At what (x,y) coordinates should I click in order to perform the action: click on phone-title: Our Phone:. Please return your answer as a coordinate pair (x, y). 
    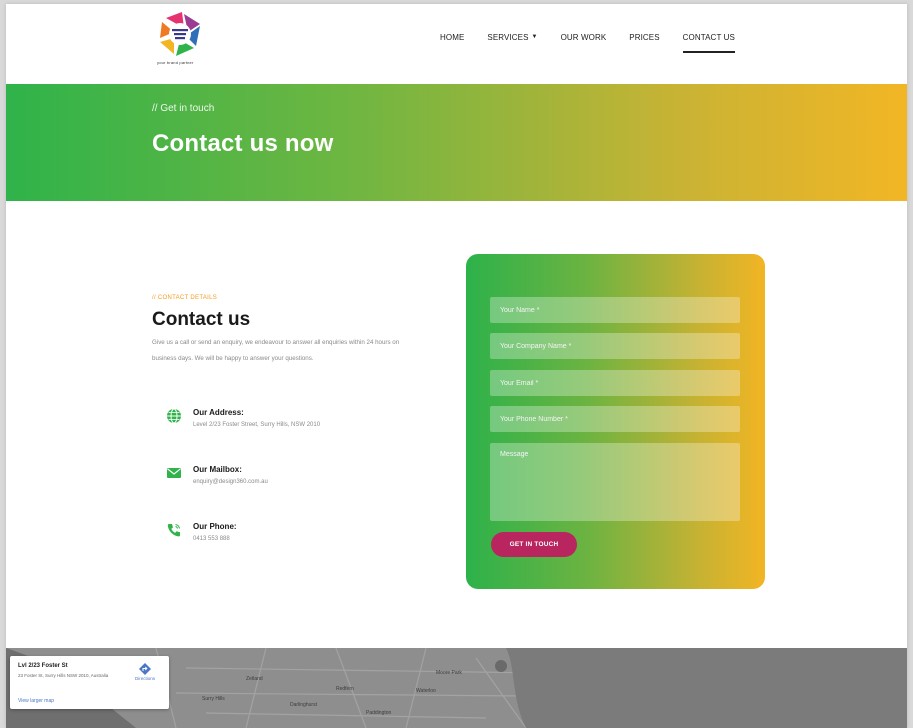
    Looking at the image, I should click on (215, 526).